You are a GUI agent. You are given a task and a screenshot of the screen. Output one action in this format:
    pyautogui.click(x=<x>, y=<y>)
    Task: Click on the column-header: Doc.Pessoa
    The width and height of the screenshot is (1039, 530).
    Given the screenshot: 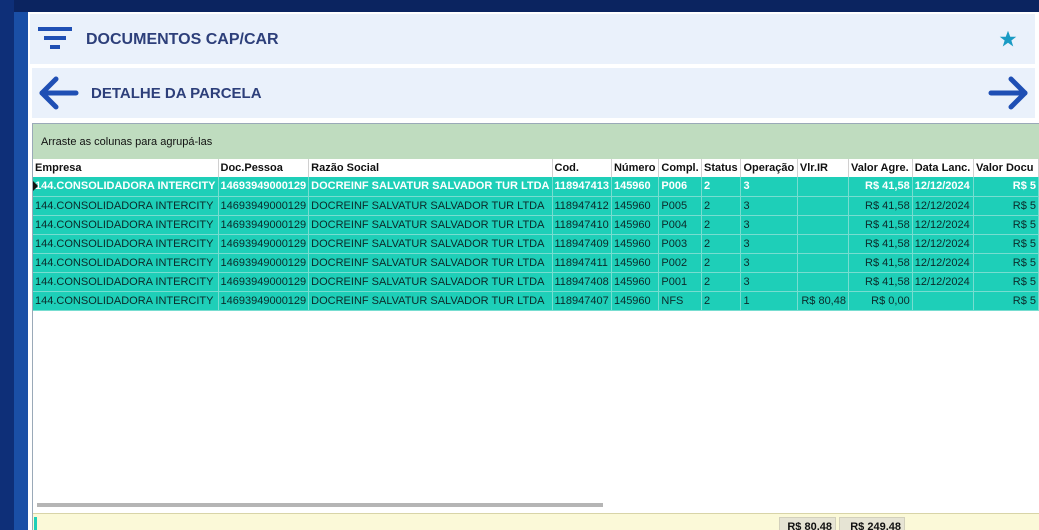 What is the action you would take?
    pyautogui.click(x=264, y=168)
    